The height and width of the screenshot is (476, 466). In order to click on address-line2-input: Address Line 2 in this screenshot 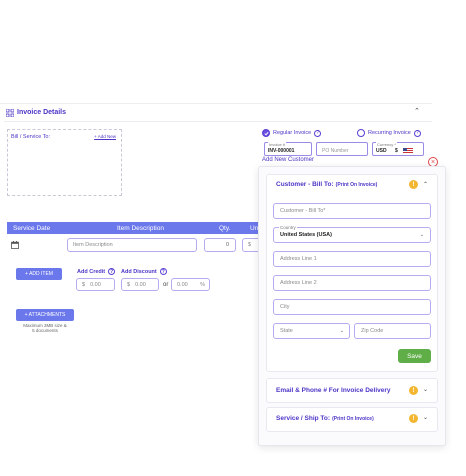, I will do `click(352, 283)`.